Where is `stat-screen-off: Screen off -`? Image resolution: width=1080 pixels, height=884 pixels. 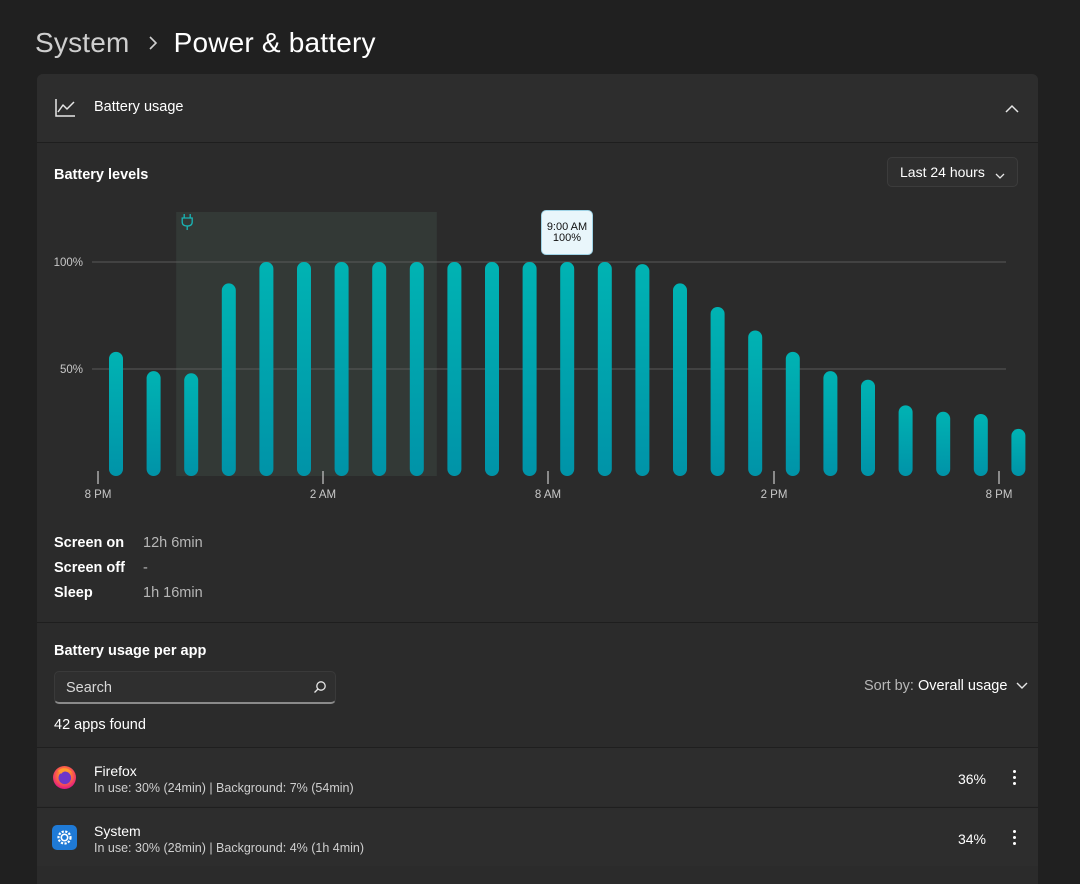 stat-screen-off: Screen off - is located at coordinates (128, 567).